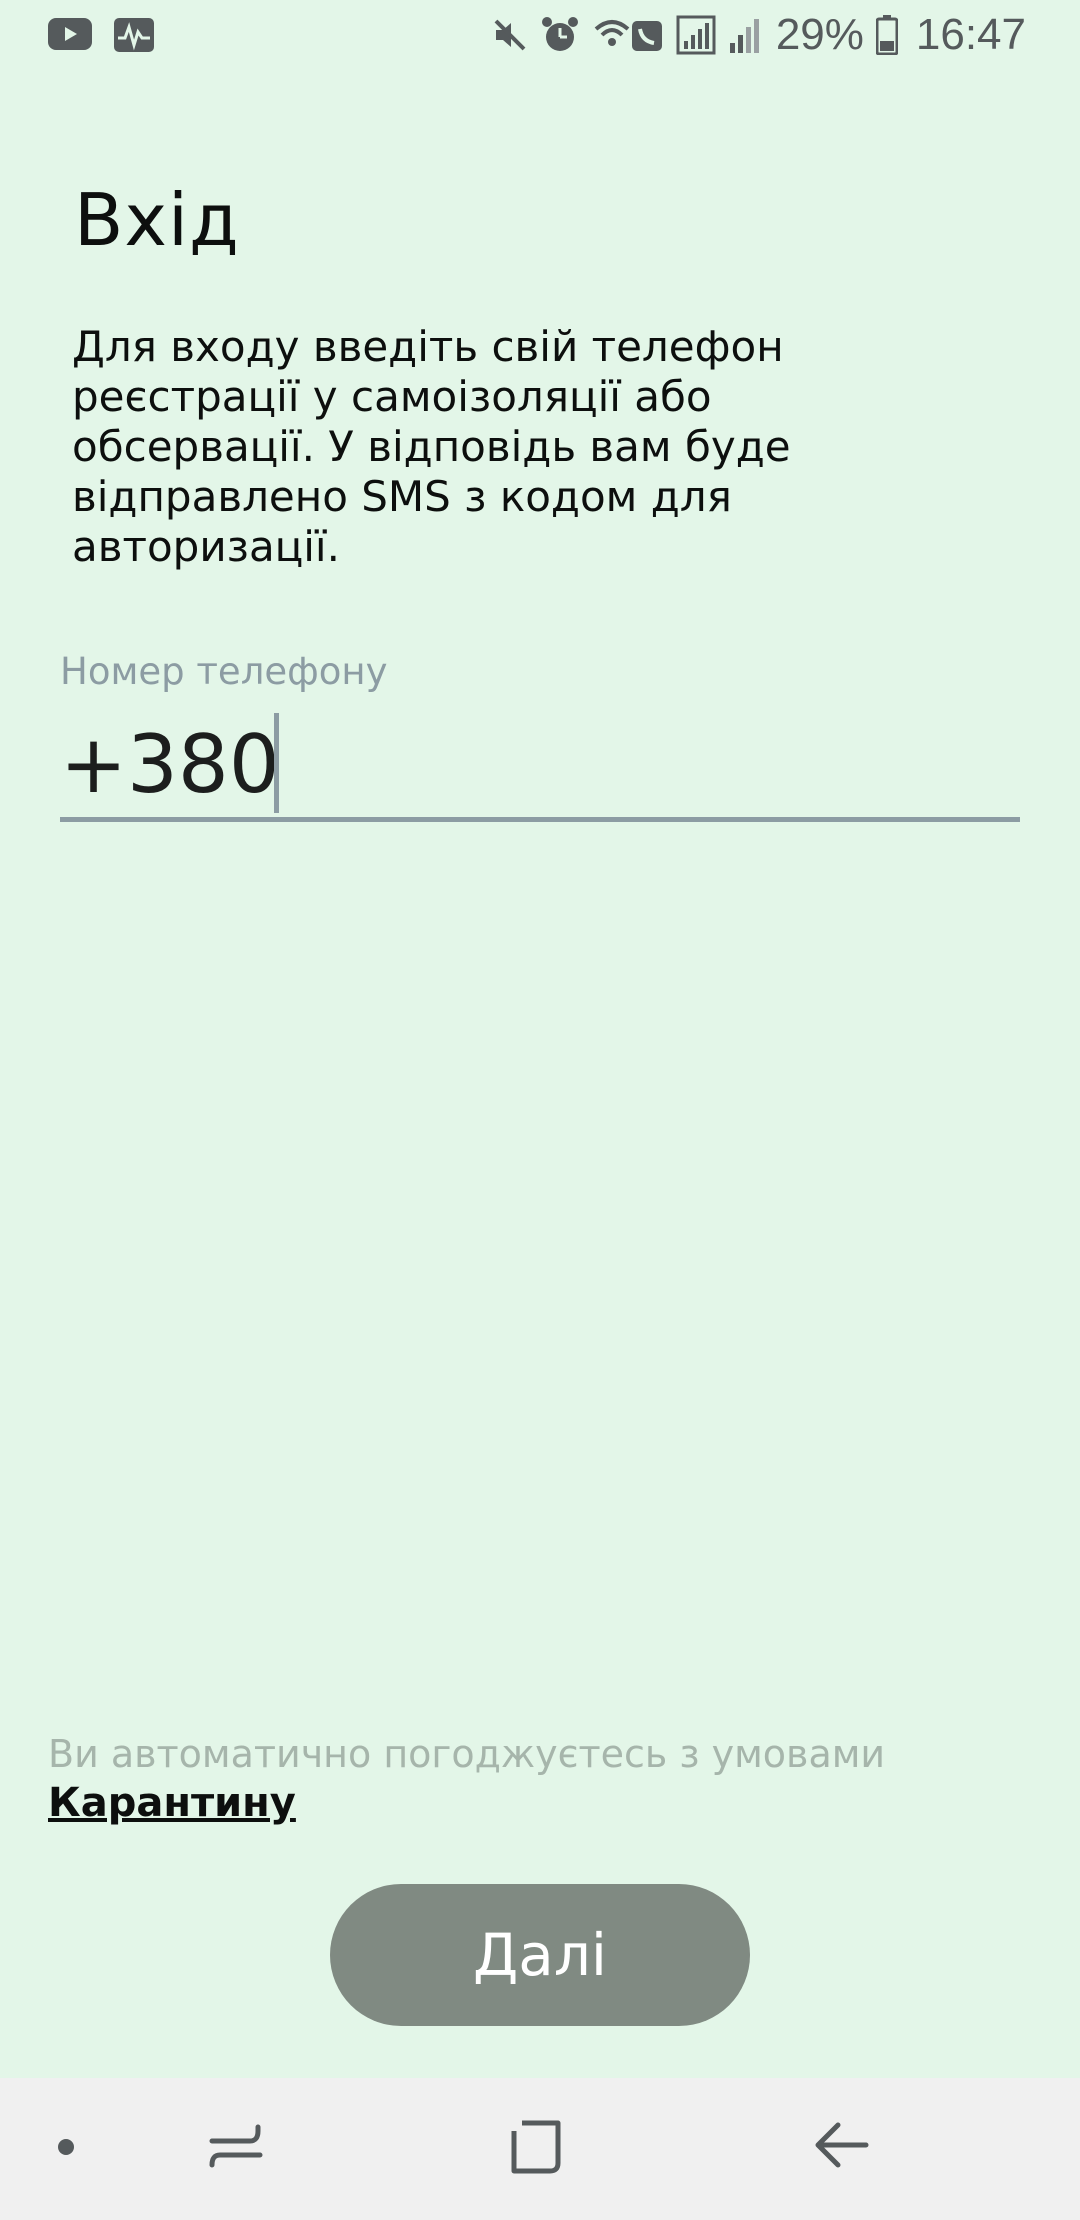  Describe the element at coordinates (628, 35) in the screenshot. I see `wifi-call-icon` at that location.